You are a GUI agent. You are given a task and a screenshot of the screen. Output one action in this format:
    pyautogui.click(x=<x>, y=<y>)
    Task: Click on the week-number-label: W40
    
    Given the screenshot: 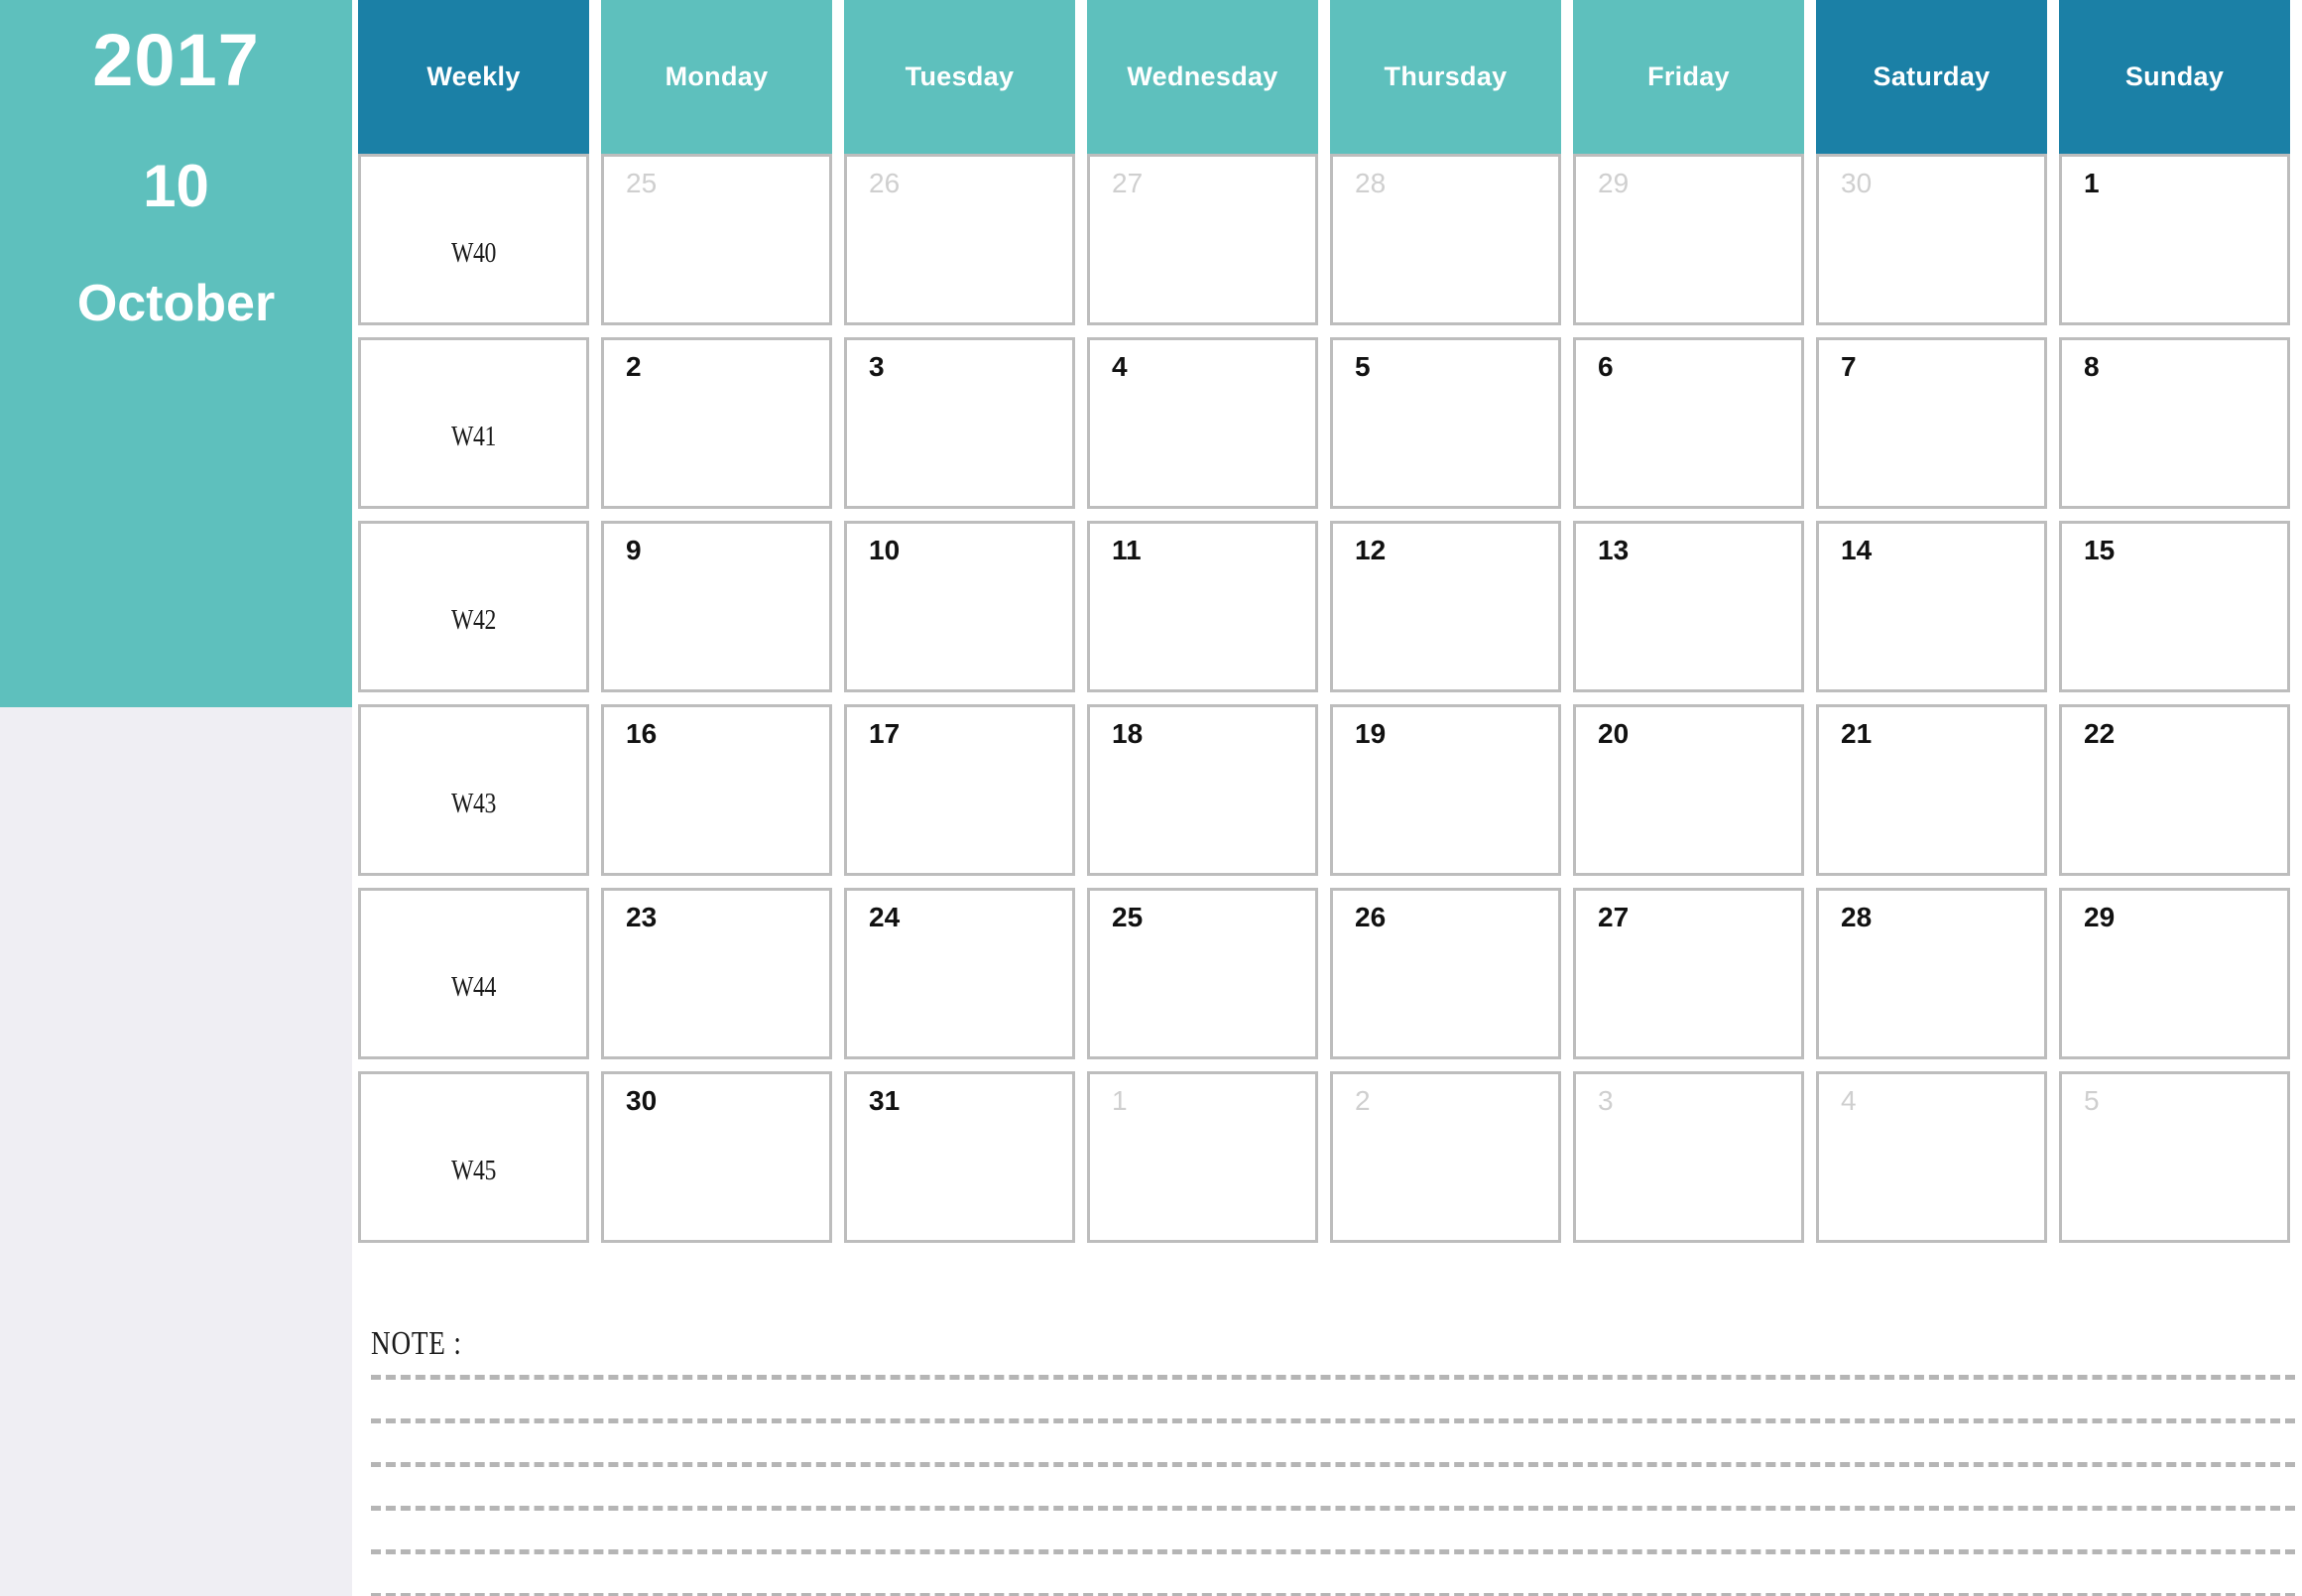 What is the action you would take?
    pyautogui.click(x=474, y=253)
    